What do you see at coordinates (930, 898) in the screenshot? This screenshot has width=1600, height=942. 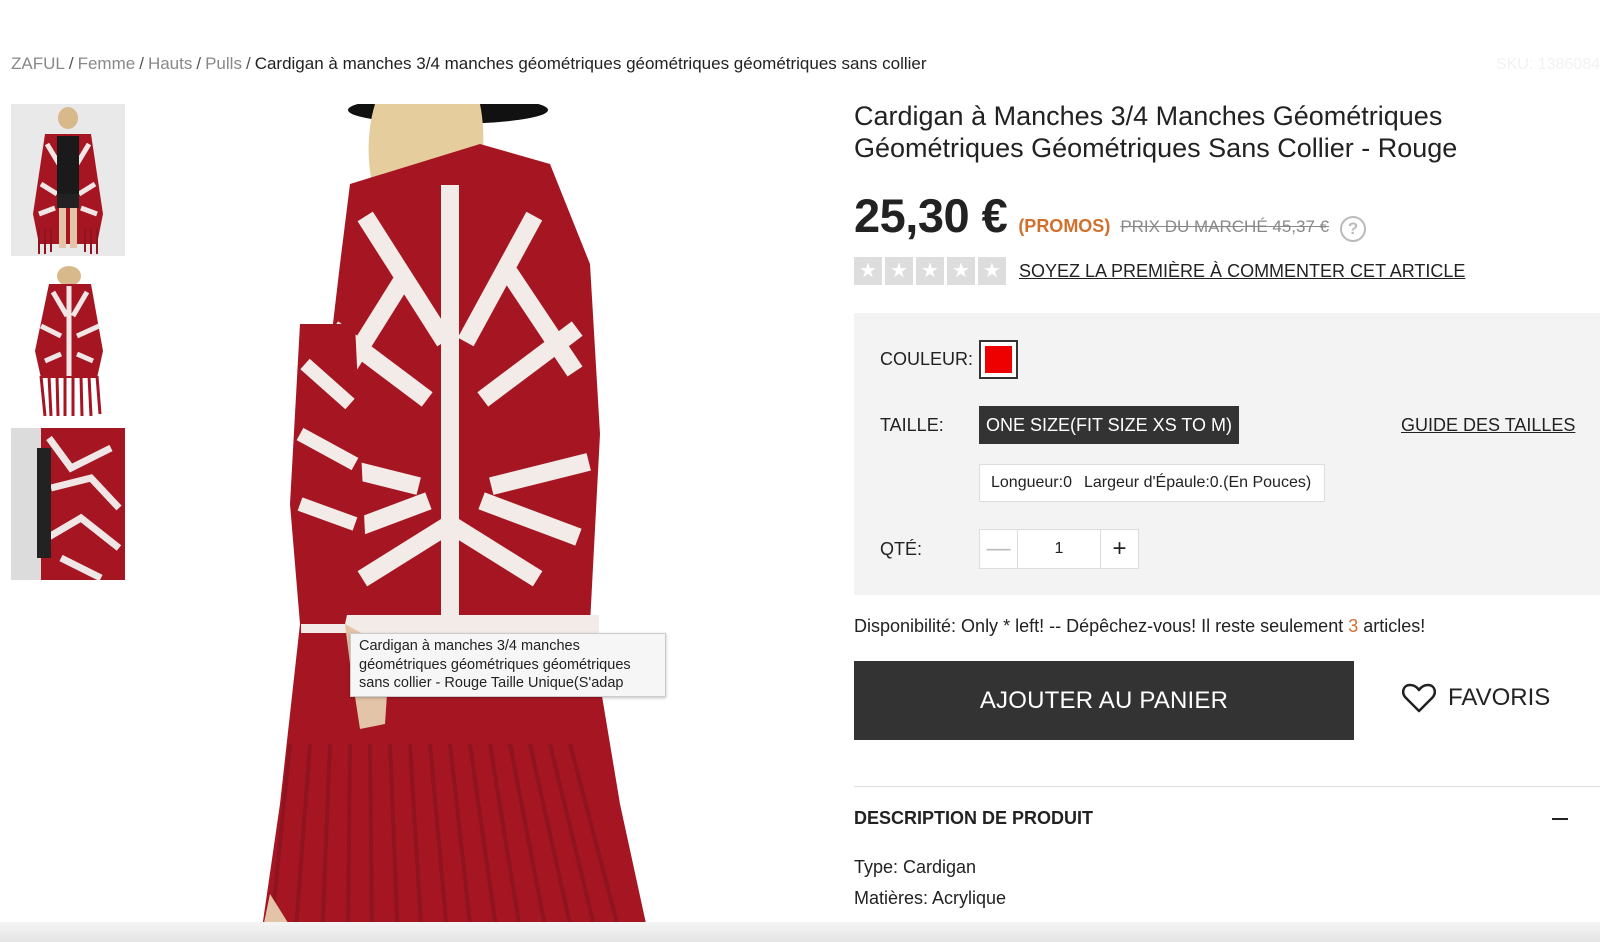 I see `description-material: Matières: Acrylique` at bounding box center [930, 898].